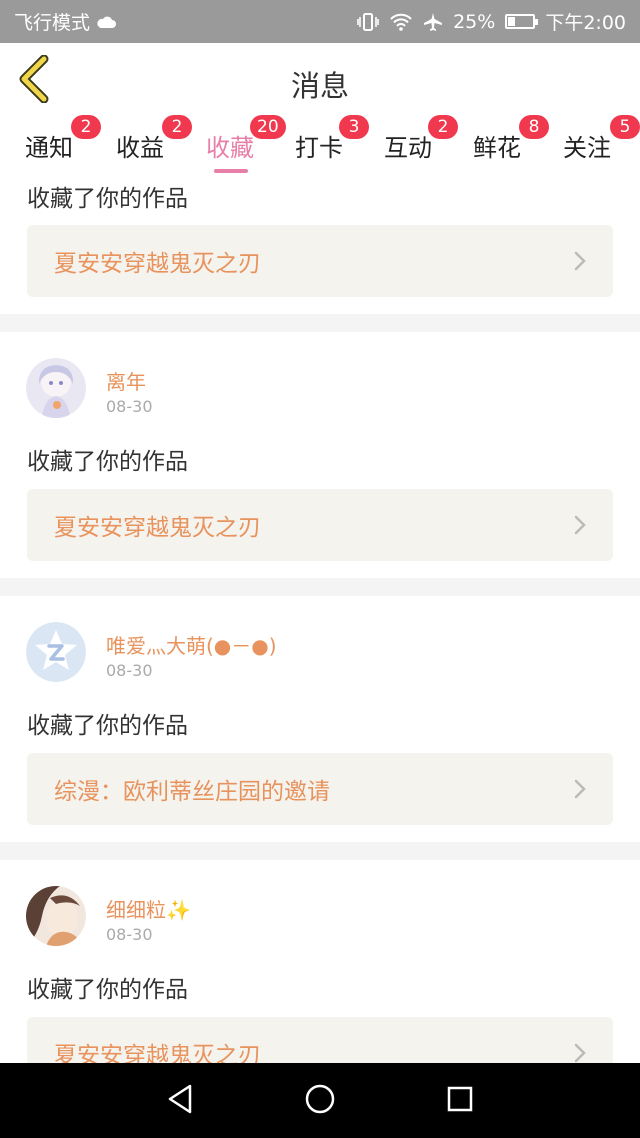 The image size is (640, 1138). Describe the element at coordinates (625, 127) in the screenshot. I see `tab-badge: 5` at that location.